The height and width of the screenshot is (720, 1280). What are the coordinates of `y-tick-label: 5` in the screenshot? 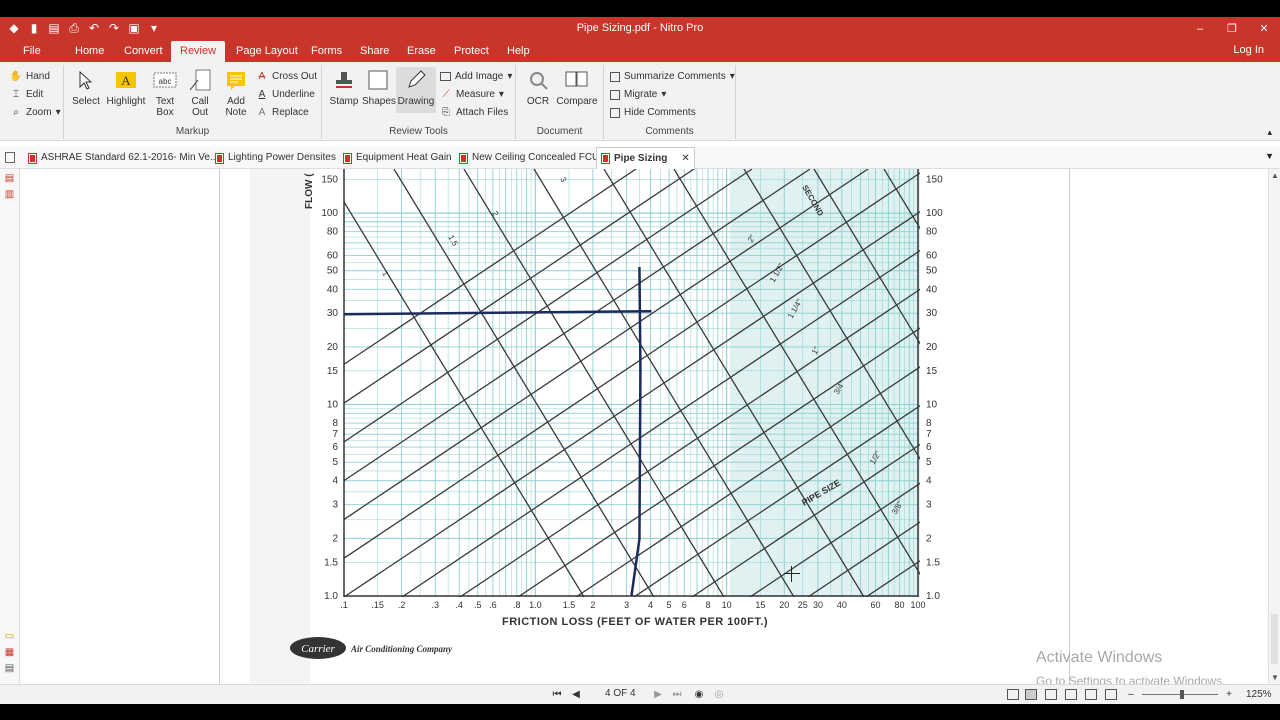 It's located at (335, 462).